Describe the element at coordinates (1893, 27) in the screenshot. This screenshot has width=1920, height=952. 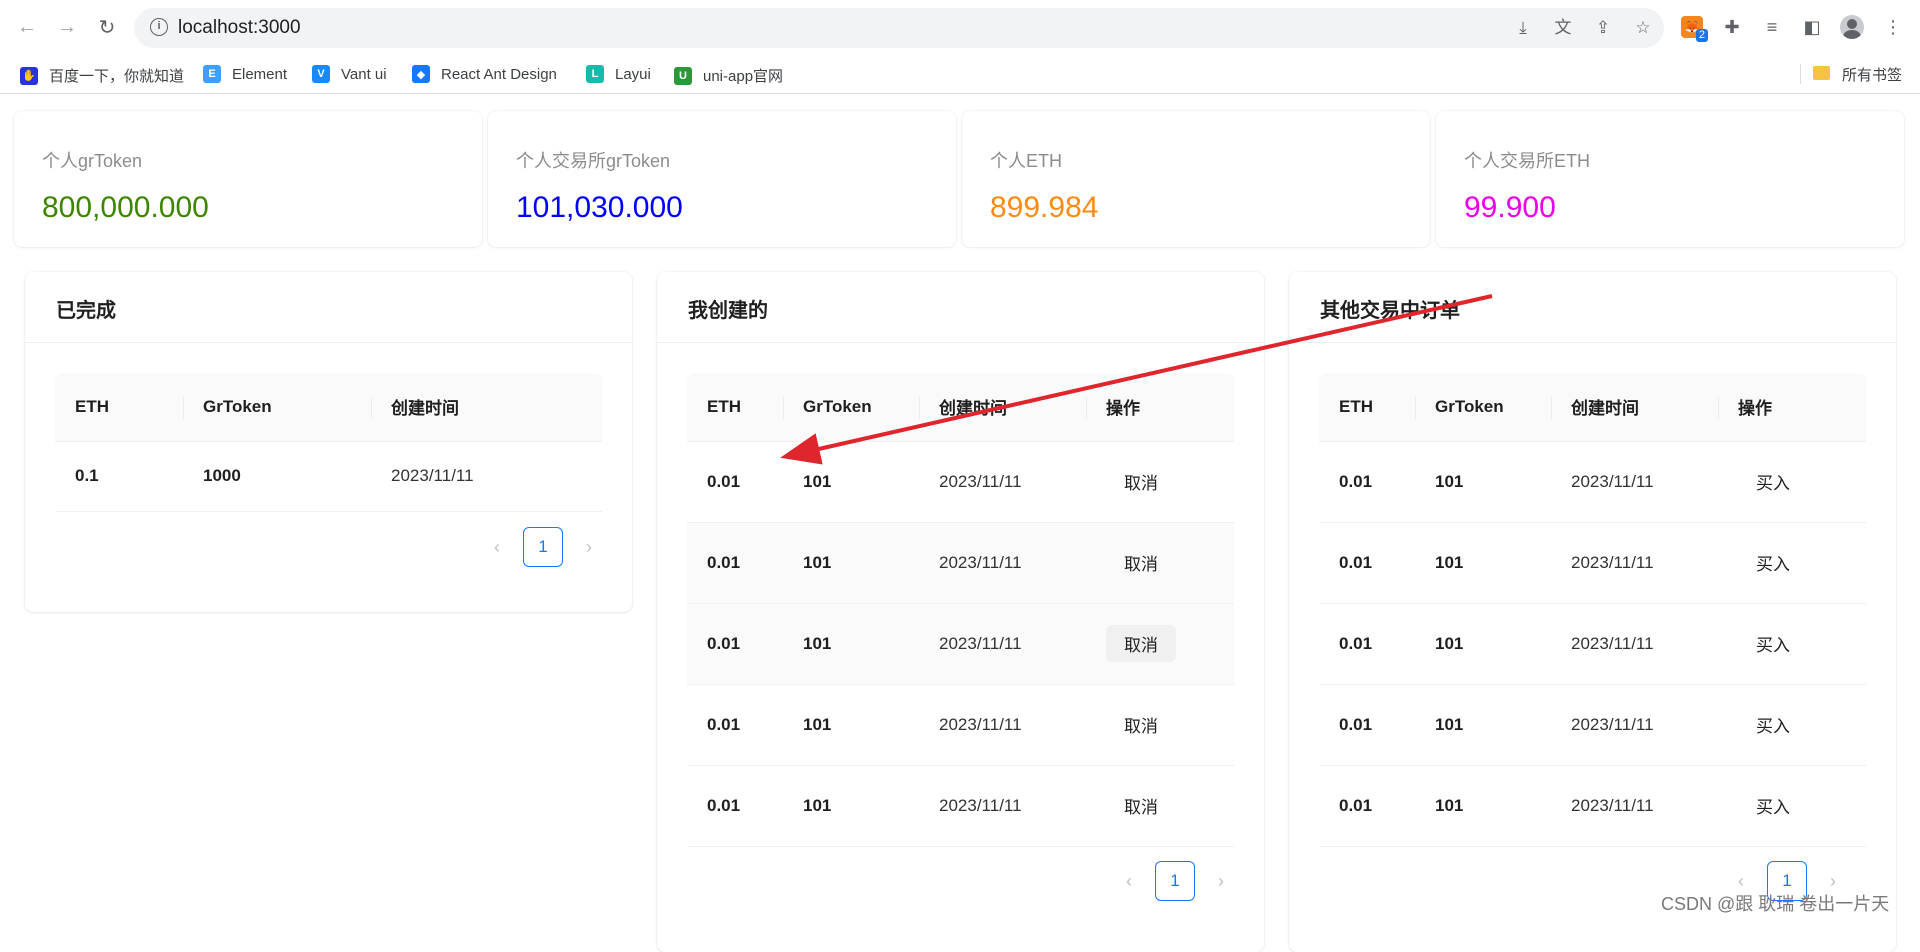
I see `menu-kebab-icon: ⋮` at that location.